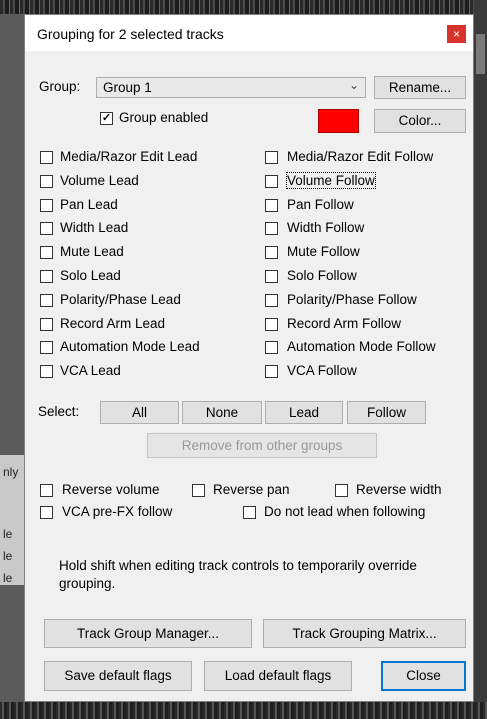 This screenshot has width=487, height=719. Describe the element at coordinates (423, 676) in the screenshot. I see `close-button: Close` at that location.